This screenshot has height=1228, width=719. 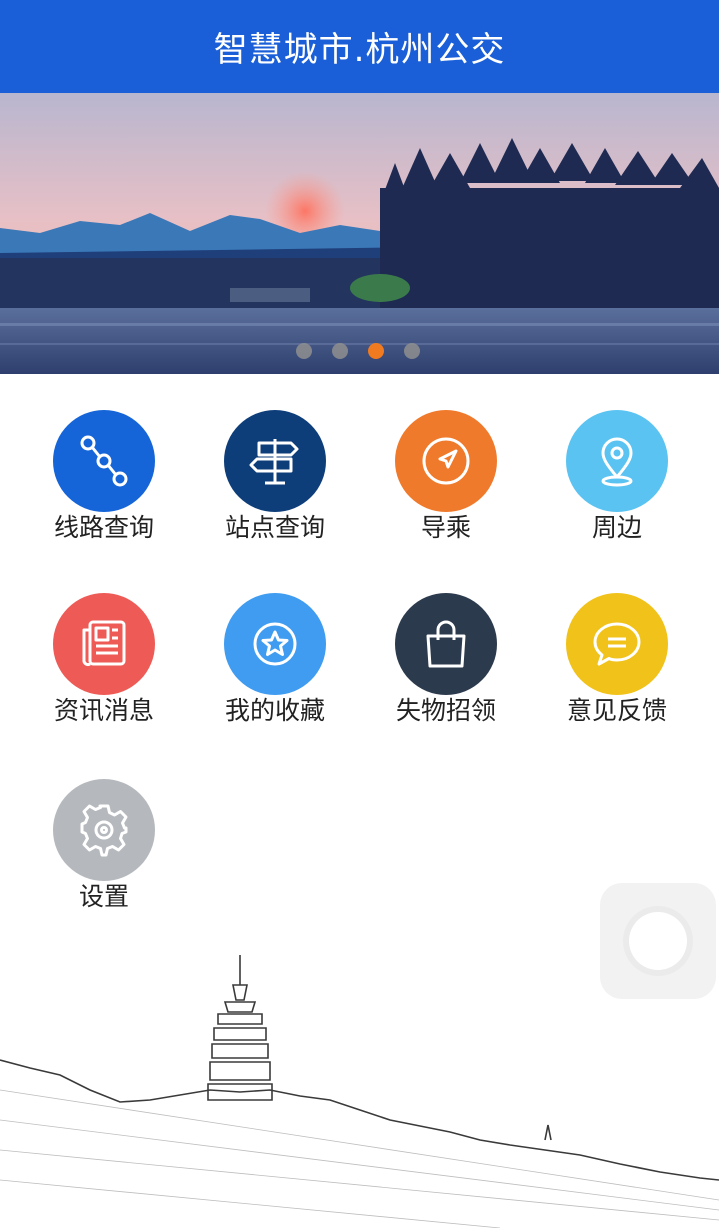 What do you see at coordinates (104, 830) in the screenshot?
I see `gear-icon` at bounding box center [104, 830].